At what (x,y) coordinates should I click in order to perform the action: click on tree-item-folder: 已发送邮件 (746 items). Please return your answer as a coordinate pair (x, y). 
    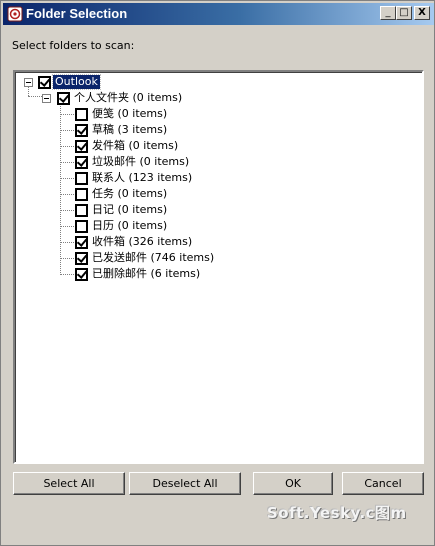
    Looking at the image, I should click on (153, 258).